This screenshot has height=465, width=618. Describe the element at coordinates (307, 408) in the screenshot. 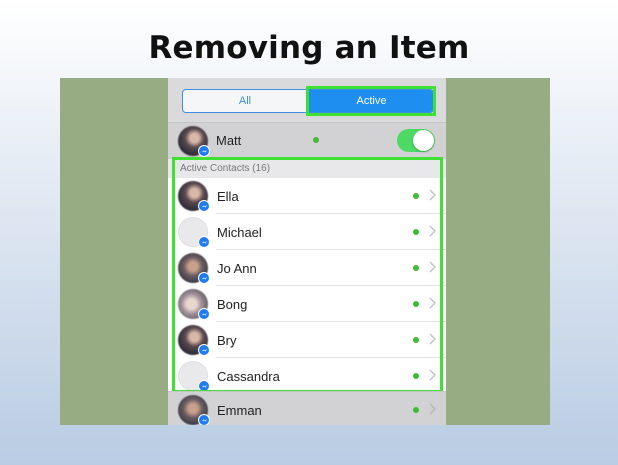

I see `list-item: Emman` at that location.